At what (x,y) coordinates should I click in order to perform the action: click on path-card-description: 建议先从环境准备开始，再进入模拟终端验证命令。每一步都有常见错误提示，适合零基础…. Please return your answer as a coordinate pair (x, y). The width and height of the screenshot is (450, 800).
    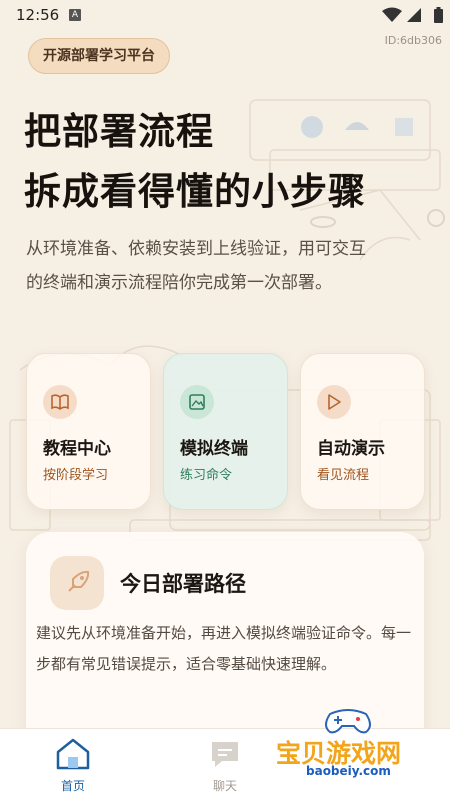
    Looking at the image, I should click on (224, 648).